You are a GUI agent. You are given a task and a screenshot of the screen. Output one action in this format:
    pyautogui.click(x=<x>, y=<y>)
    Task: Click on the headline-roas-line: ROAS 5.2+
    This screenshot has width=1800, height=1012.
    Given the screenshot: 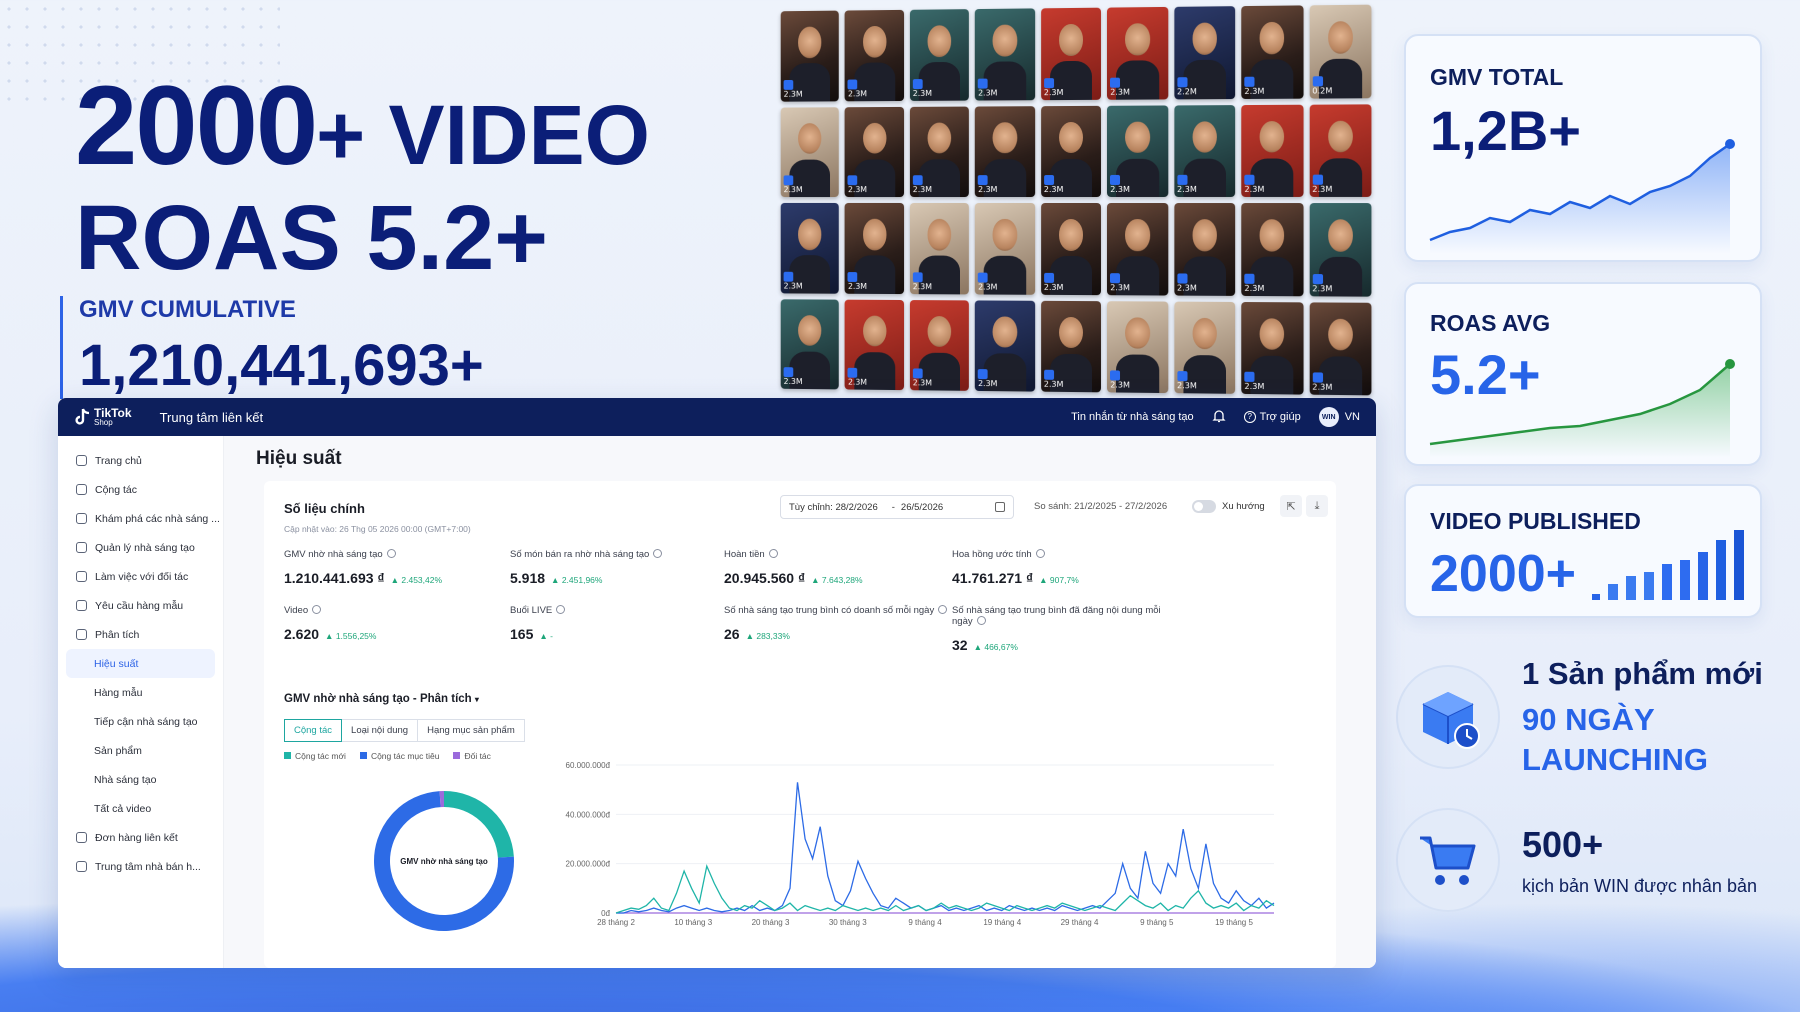 What is the action you would take?
    pyautogui.click(x=311, y=238)
    